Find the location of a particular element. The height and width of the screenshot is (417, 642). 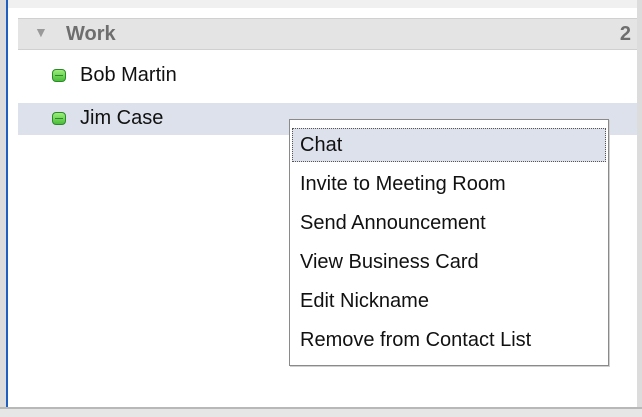

left-border-accent is located at coordinates (7, 208).